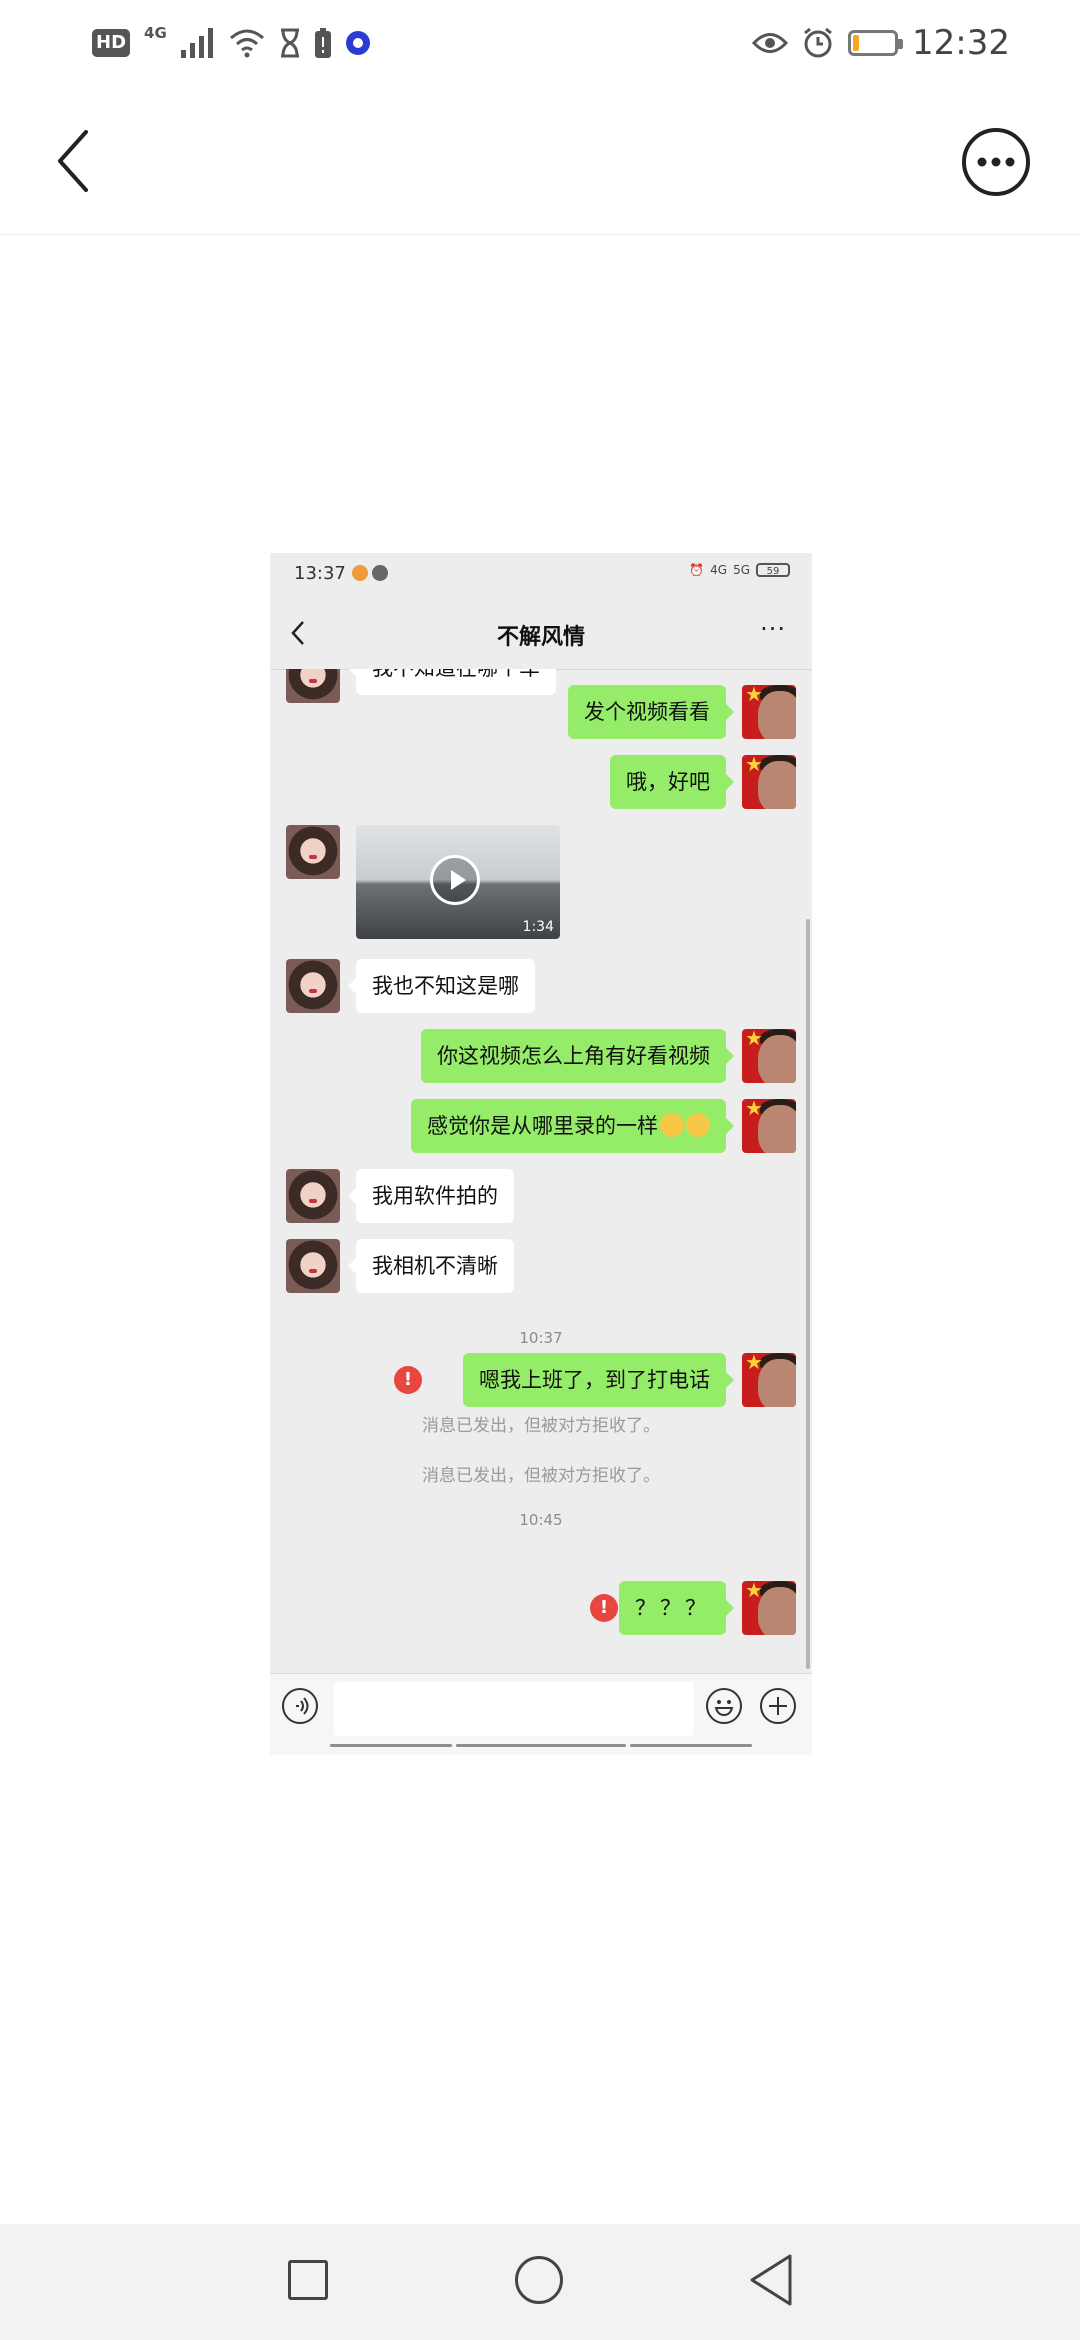  I want to click on emoji-icon, so click(724, 1706).